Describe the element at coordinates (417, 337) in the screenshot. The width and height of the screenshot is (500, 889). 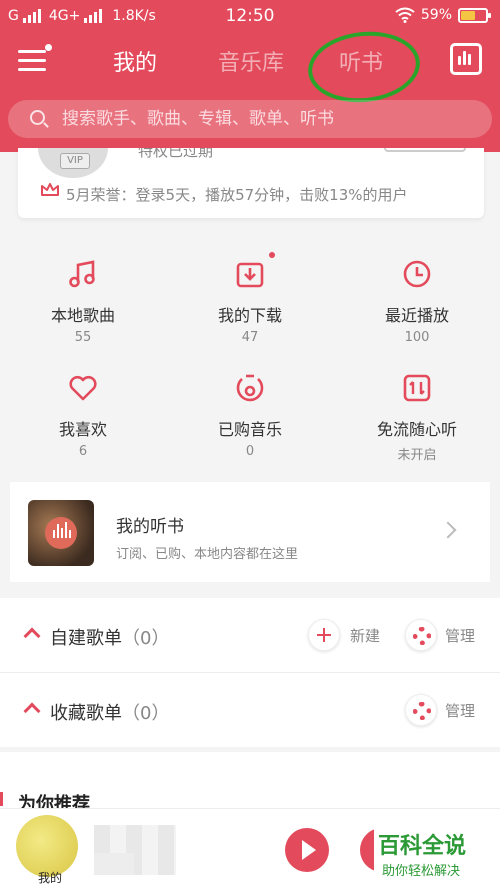
I see `grid-count: 100` at that location.